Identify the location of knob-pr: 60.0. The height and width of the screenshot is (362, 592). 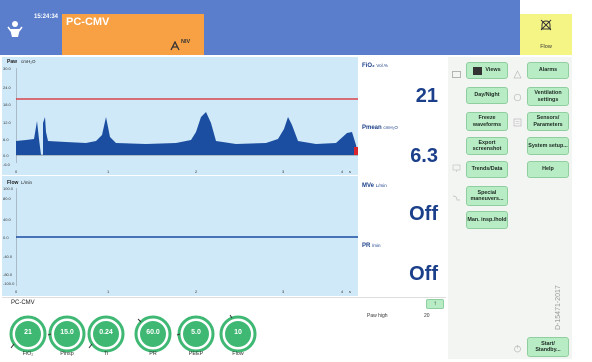
(153, 334).